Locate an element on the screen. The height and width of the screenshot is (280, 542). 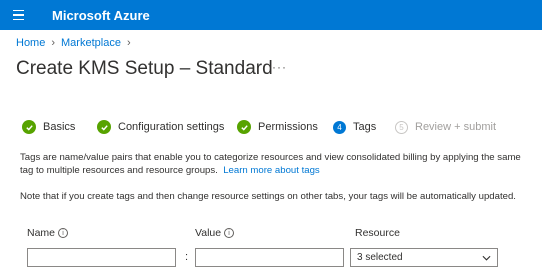
tab-label: Configuration settings is located at coordinates (171, 127).